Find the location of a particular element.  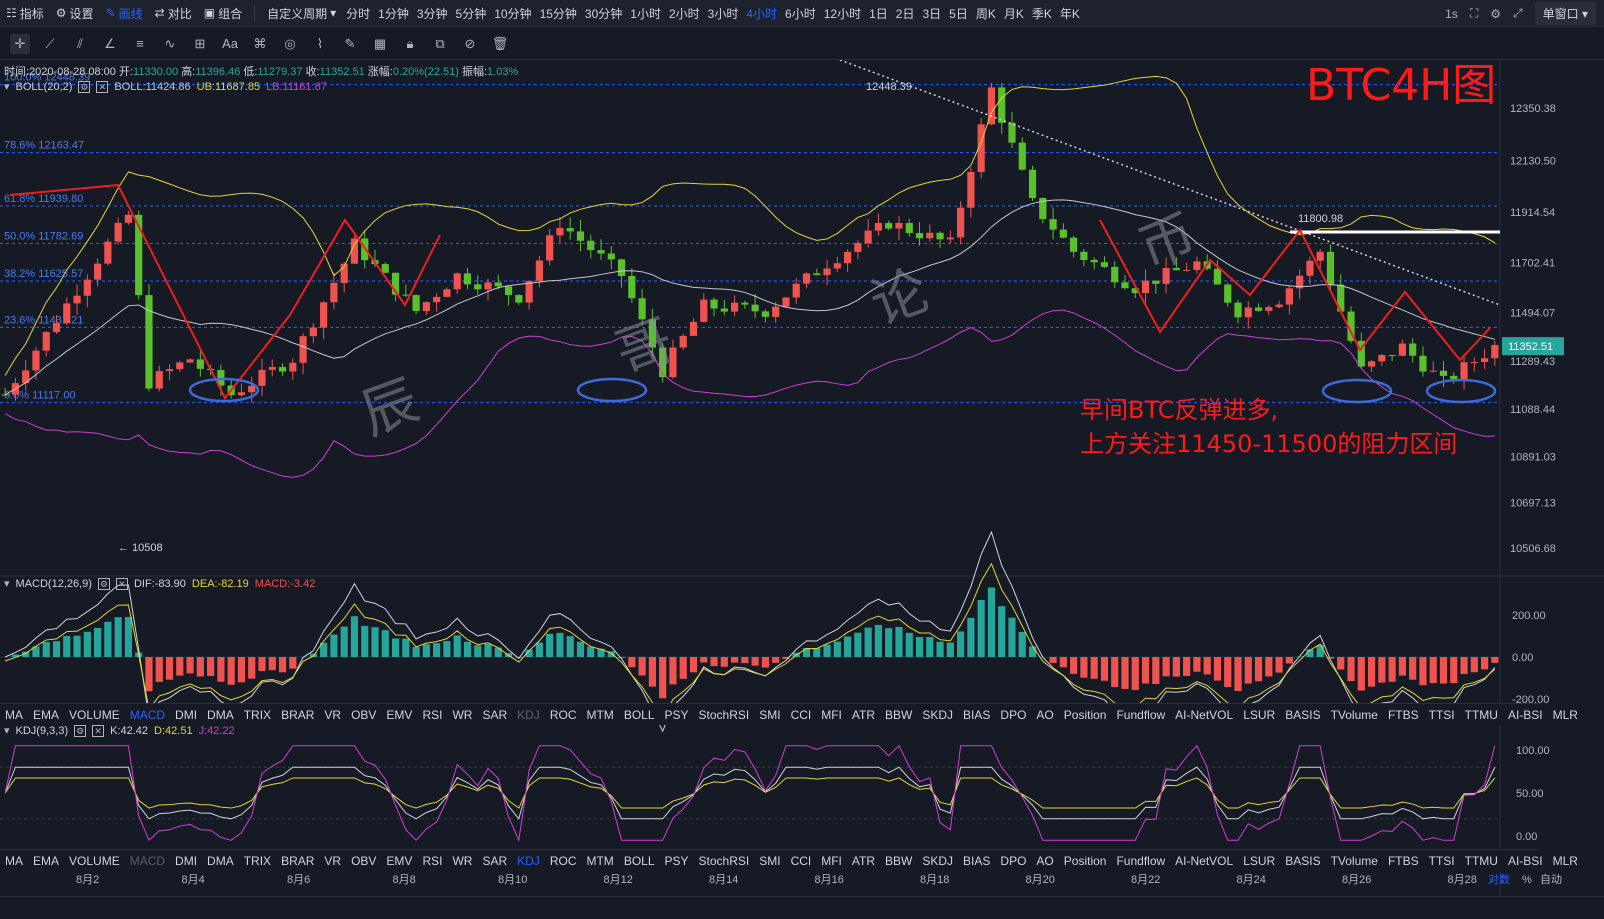

indicator-tab: EMA is located at coordinates (46, 715).